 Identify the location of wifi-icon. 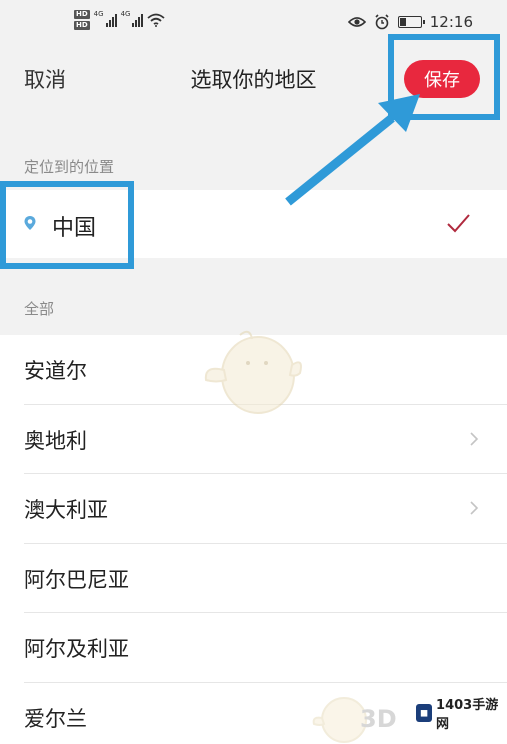
(156, 20).